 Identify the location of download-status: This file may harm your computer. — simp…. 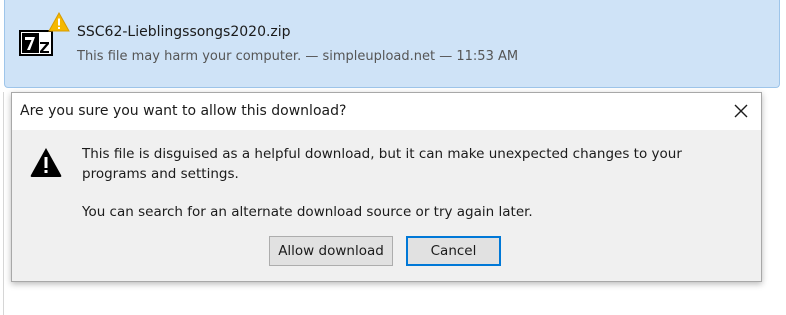
(298, 56).